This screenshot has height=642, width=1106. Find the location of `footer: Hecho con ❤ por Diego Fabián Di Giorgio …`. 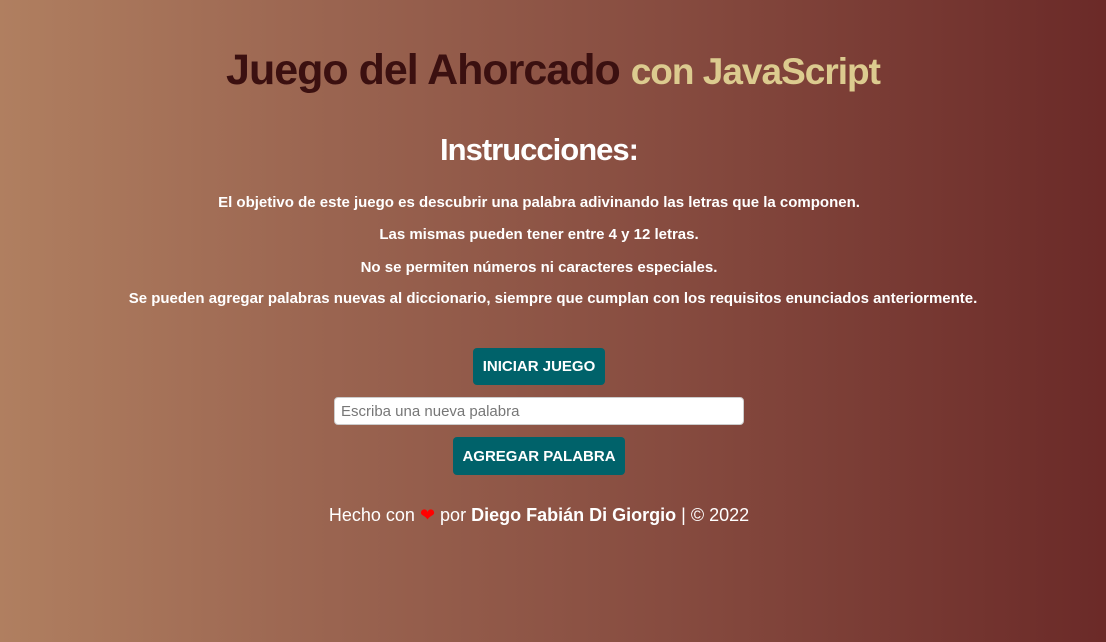

footer: Hecho con ❤ por Diego Fabián Di Giorgio … is located at coordinates (539, 515).